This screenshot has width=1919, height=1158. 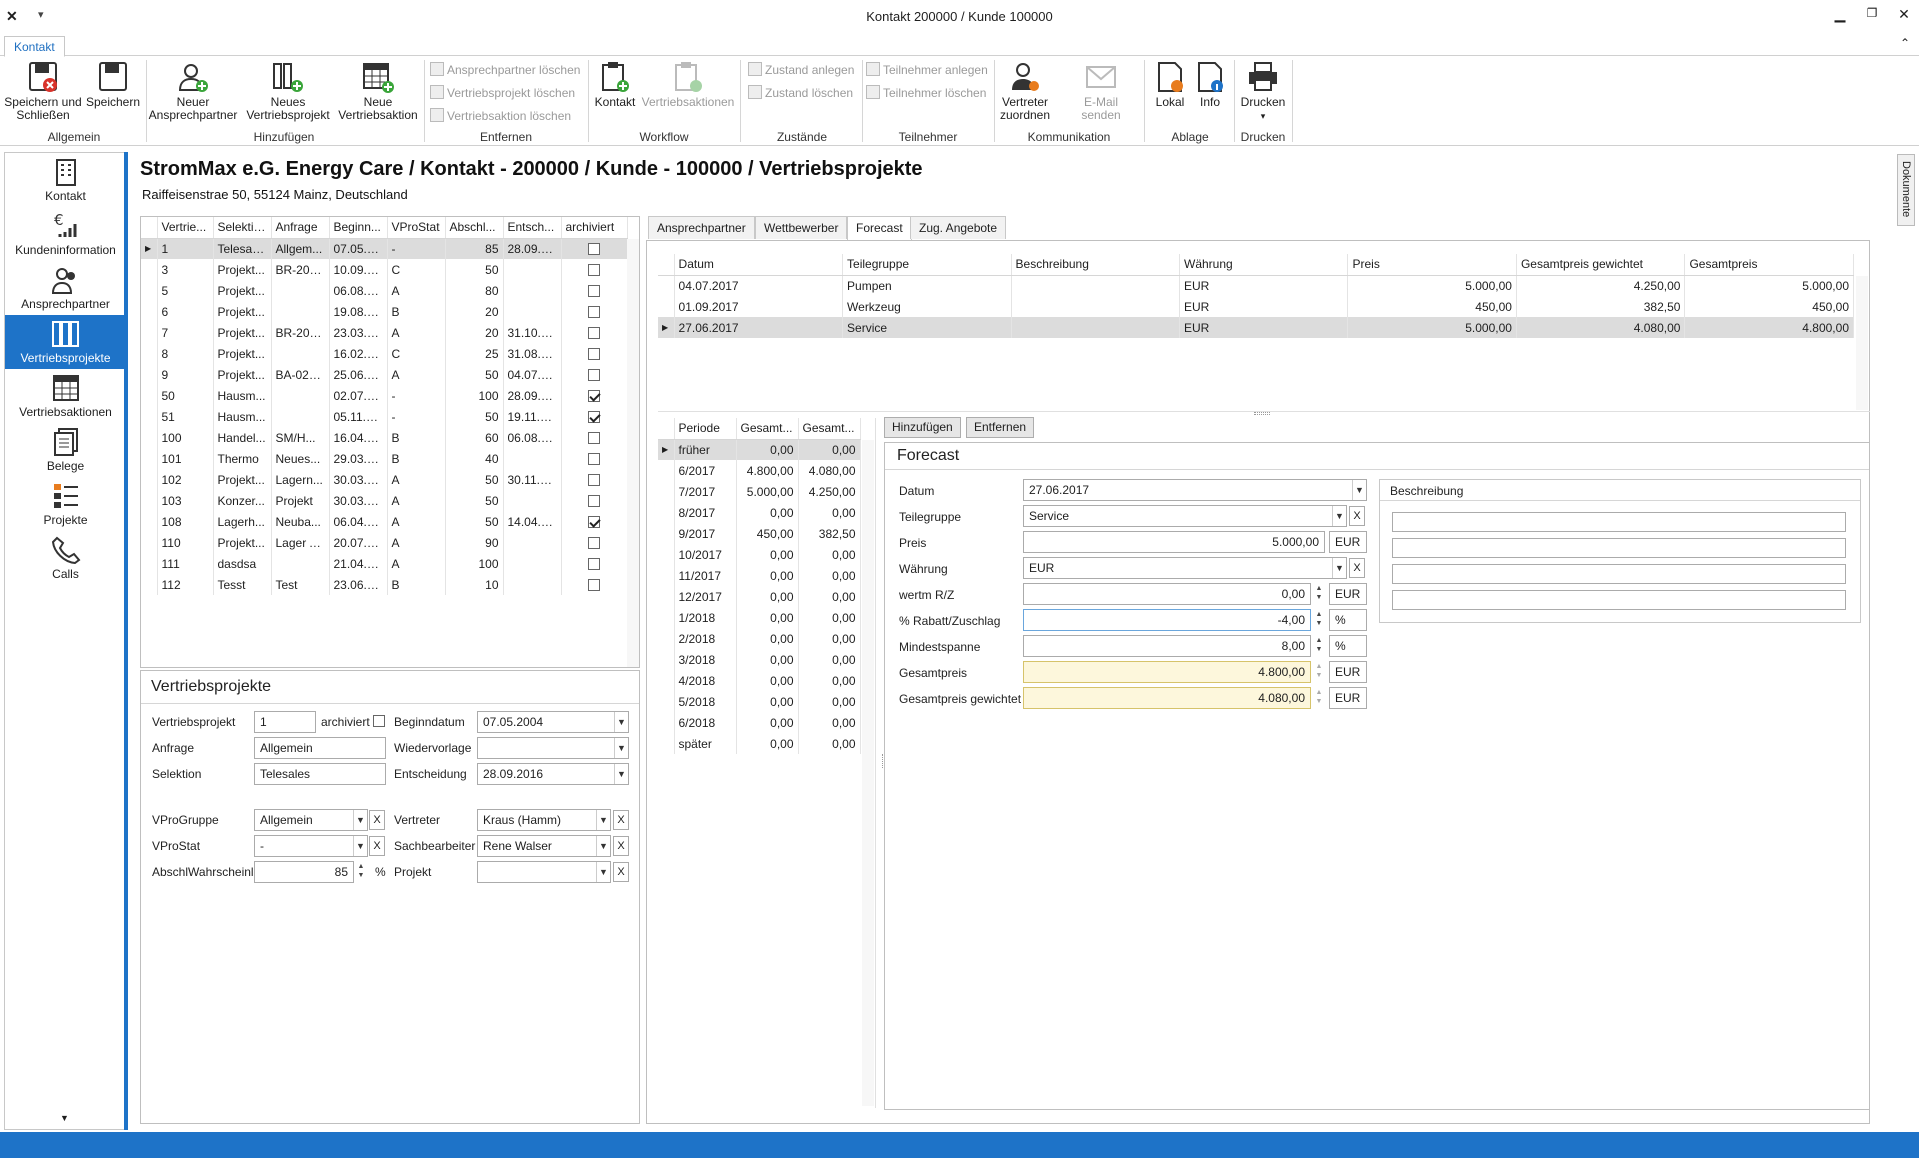 I want to click on col-header: Selektion, so click(x=242, y=228).